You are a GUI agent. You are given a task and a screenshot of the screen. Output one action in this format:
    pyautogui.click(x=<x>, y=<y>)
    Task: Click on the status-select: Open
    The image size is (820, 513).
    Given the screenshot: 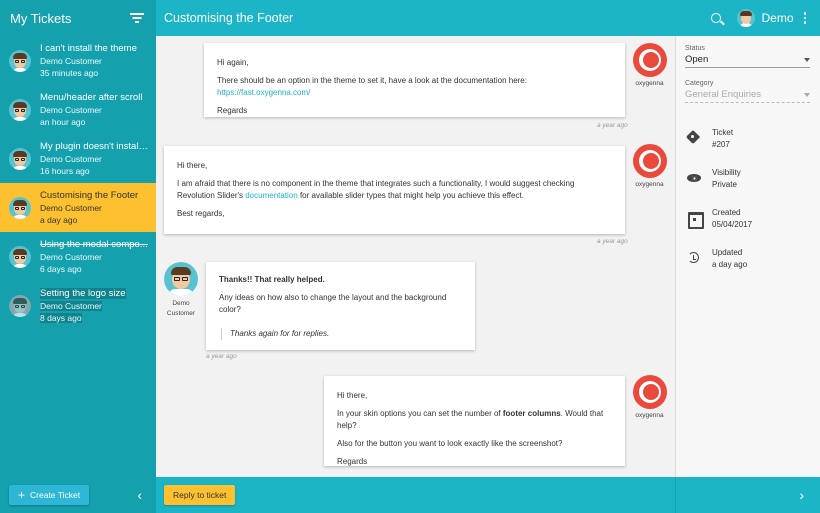 What is the action you would take?
    pyautogui.click(x=747, y=60)
    